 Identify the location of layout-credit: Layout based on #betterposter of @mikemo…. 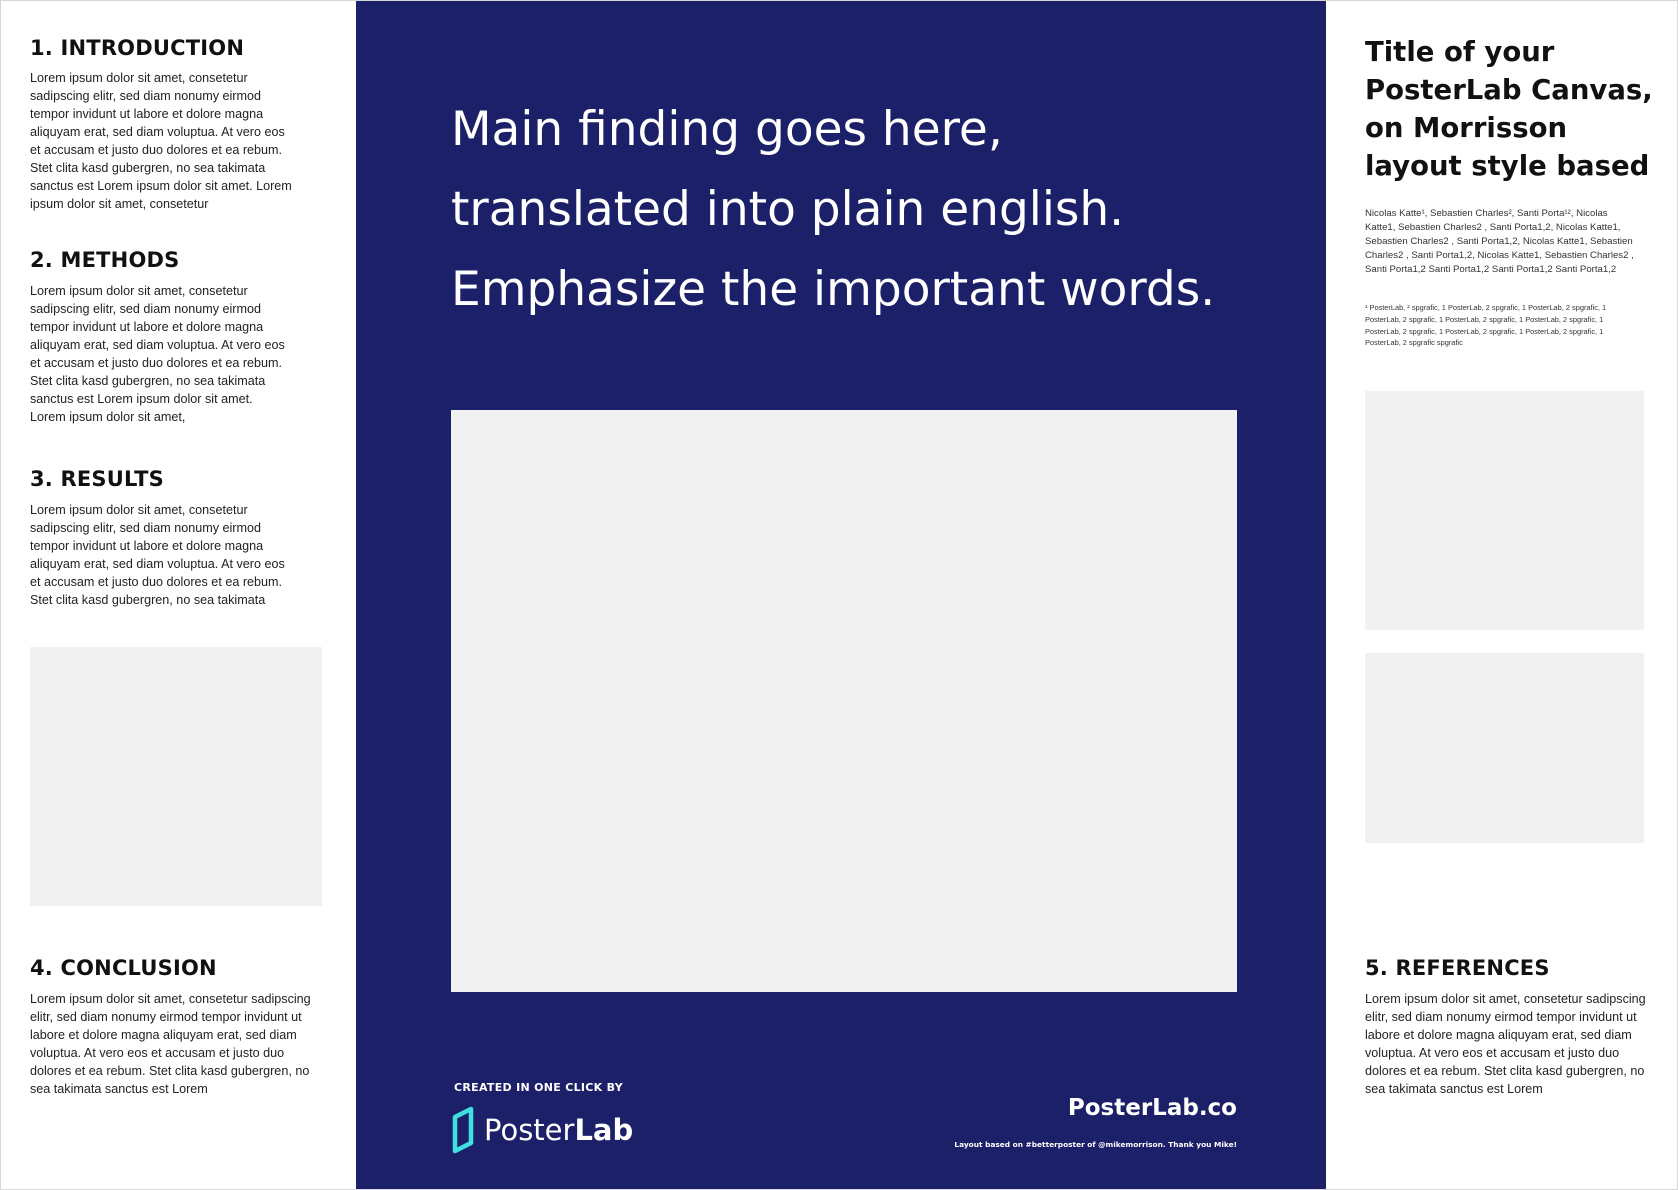
(1095, 1144).